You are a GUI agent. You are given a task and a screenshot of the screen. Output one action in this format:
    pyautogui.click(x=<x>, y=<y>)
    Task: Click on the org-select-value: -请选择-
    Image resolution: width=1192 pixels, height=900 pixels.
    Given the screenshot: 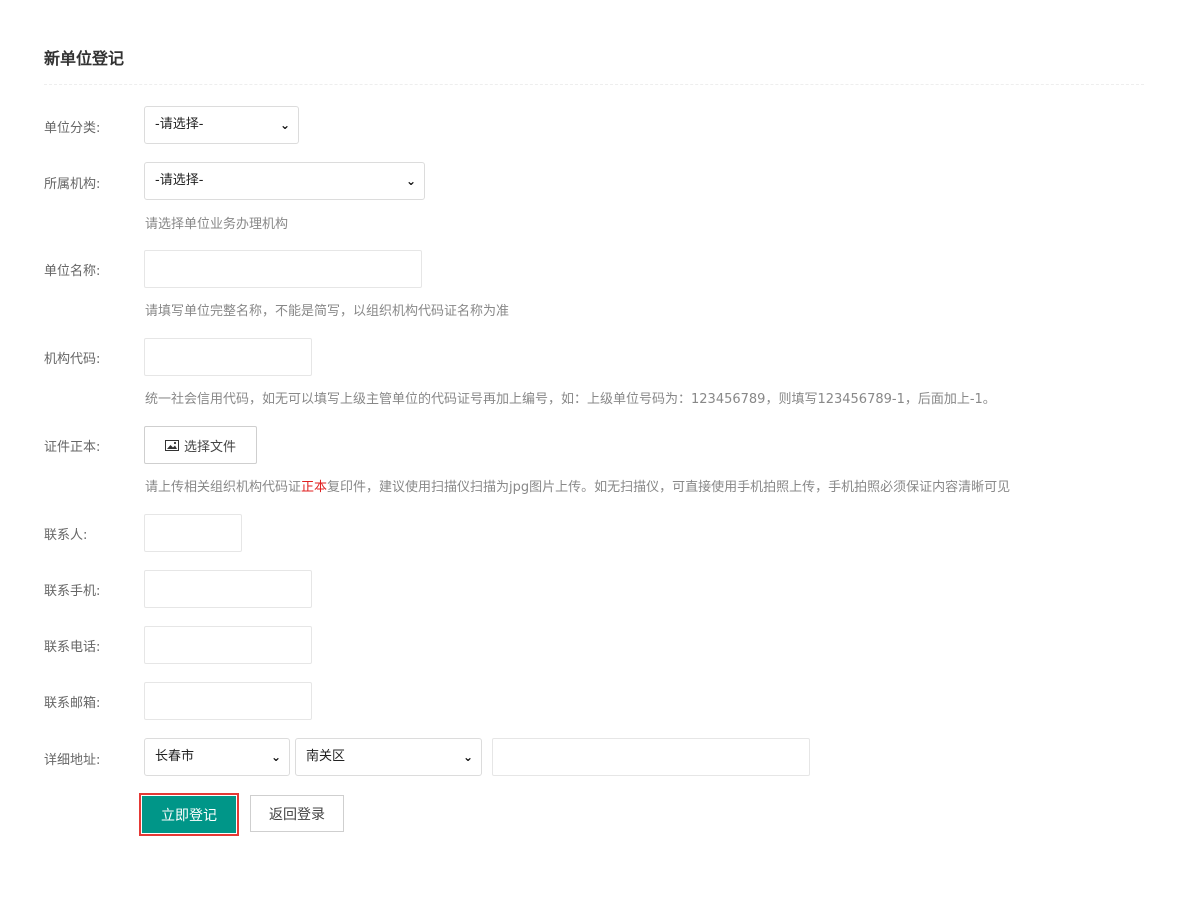 What is the action you would take?
    pyautogui.click(x=179, y=180)
    